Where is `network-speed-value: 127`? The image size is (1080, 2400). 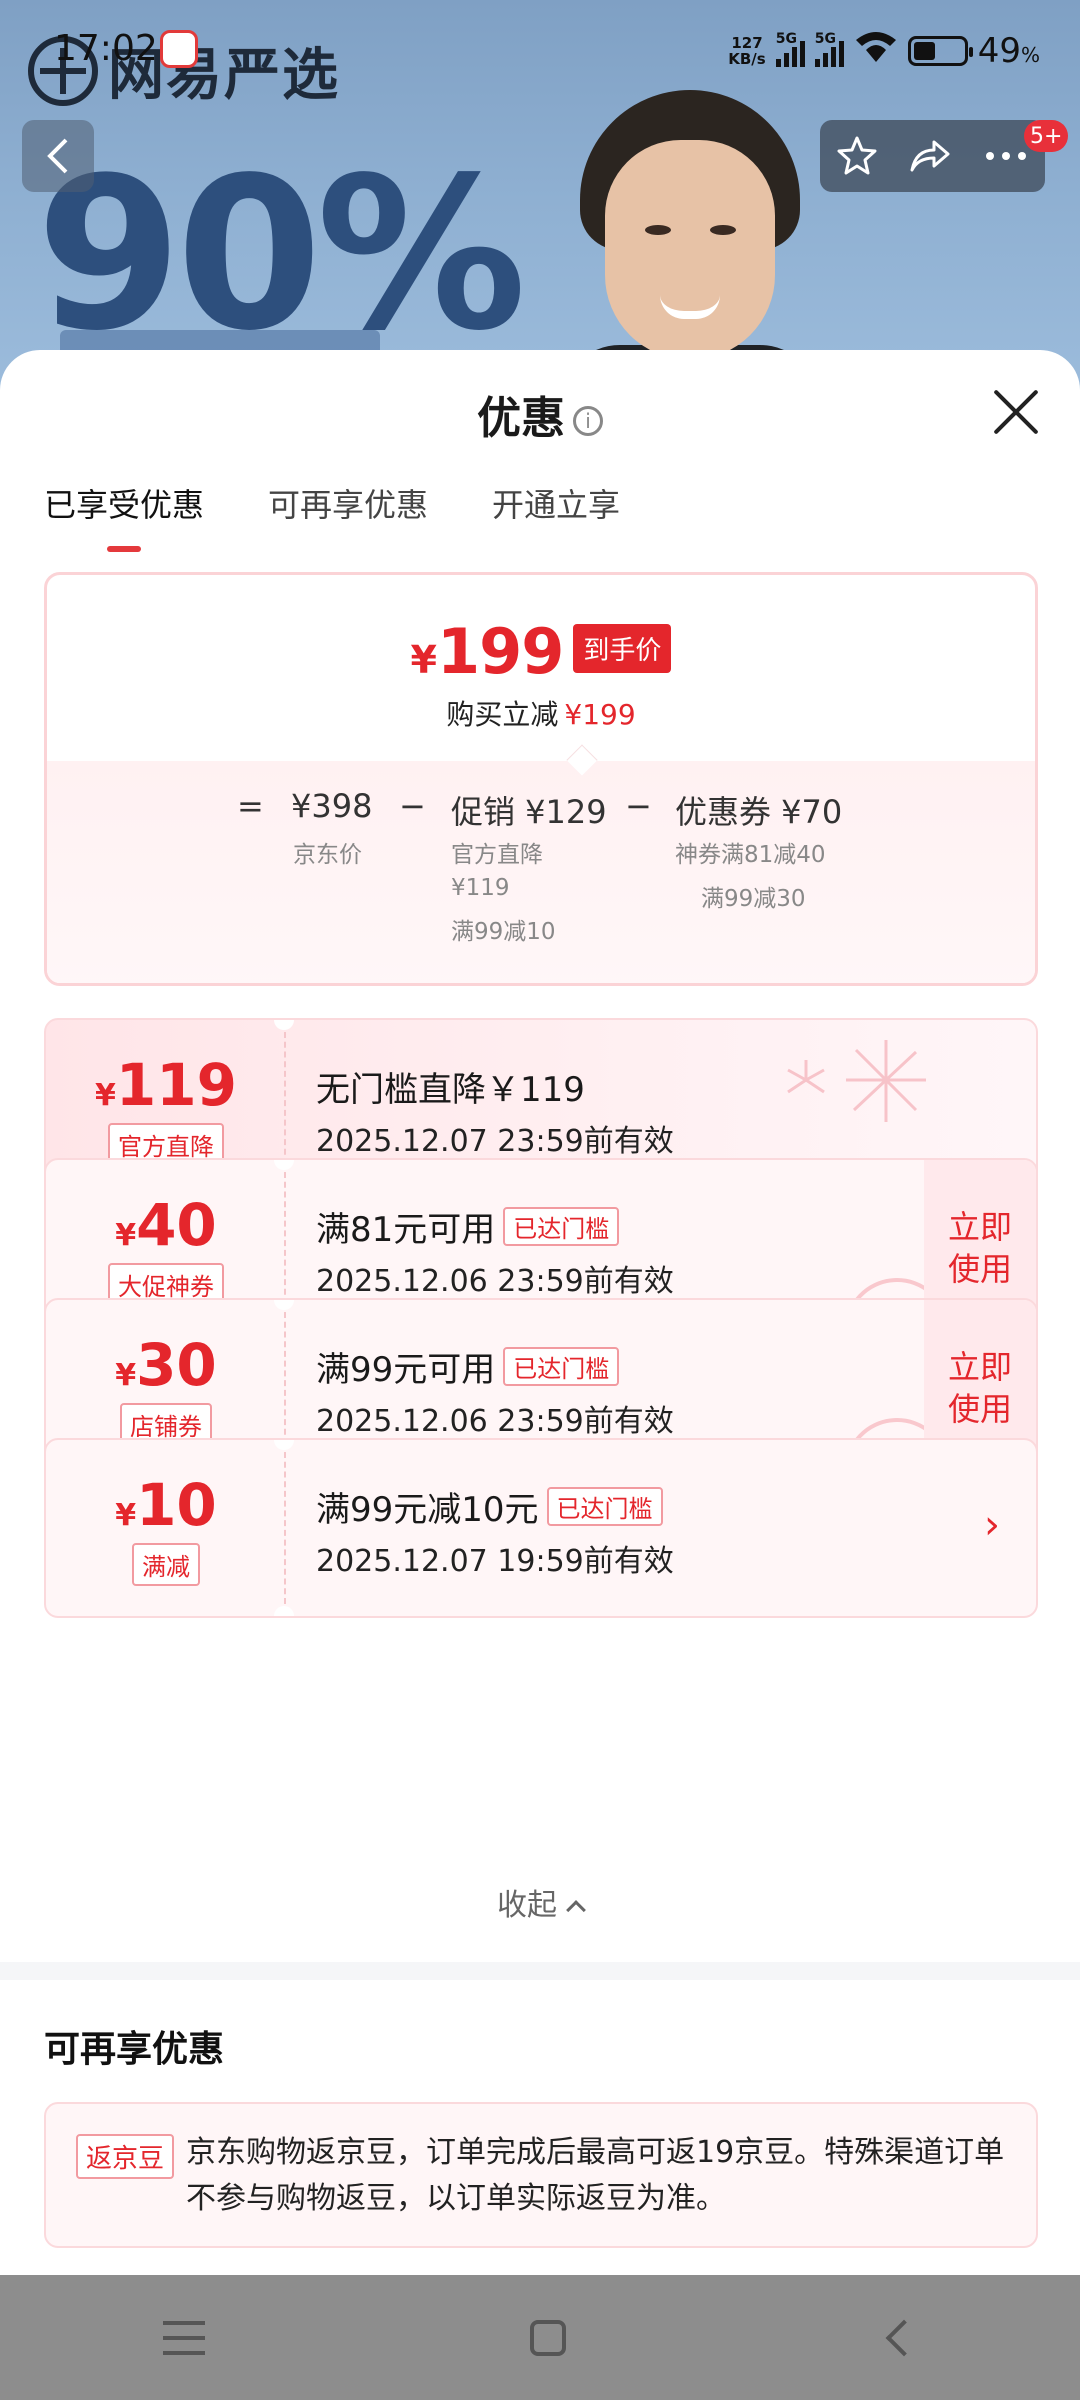 network-speed-value: 127 is located at coordinates (747, 42).